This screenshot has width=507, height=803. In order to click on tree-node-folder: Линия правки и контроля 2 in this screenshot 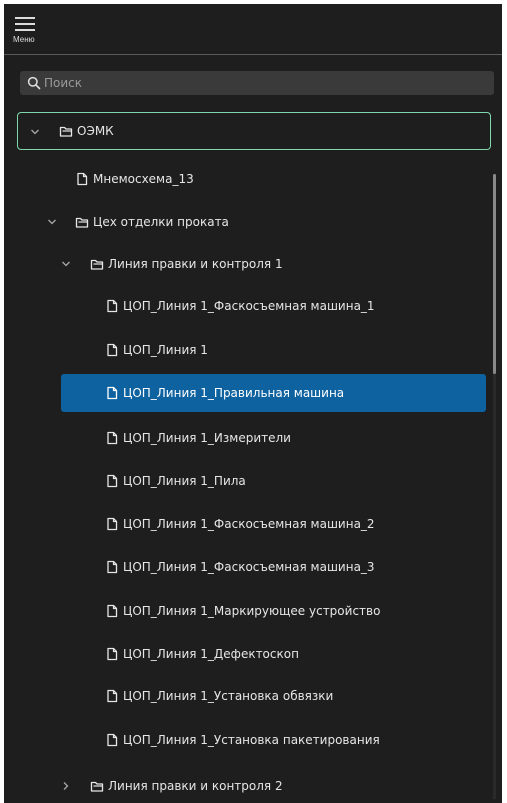, I will do `click(254, 786)`.